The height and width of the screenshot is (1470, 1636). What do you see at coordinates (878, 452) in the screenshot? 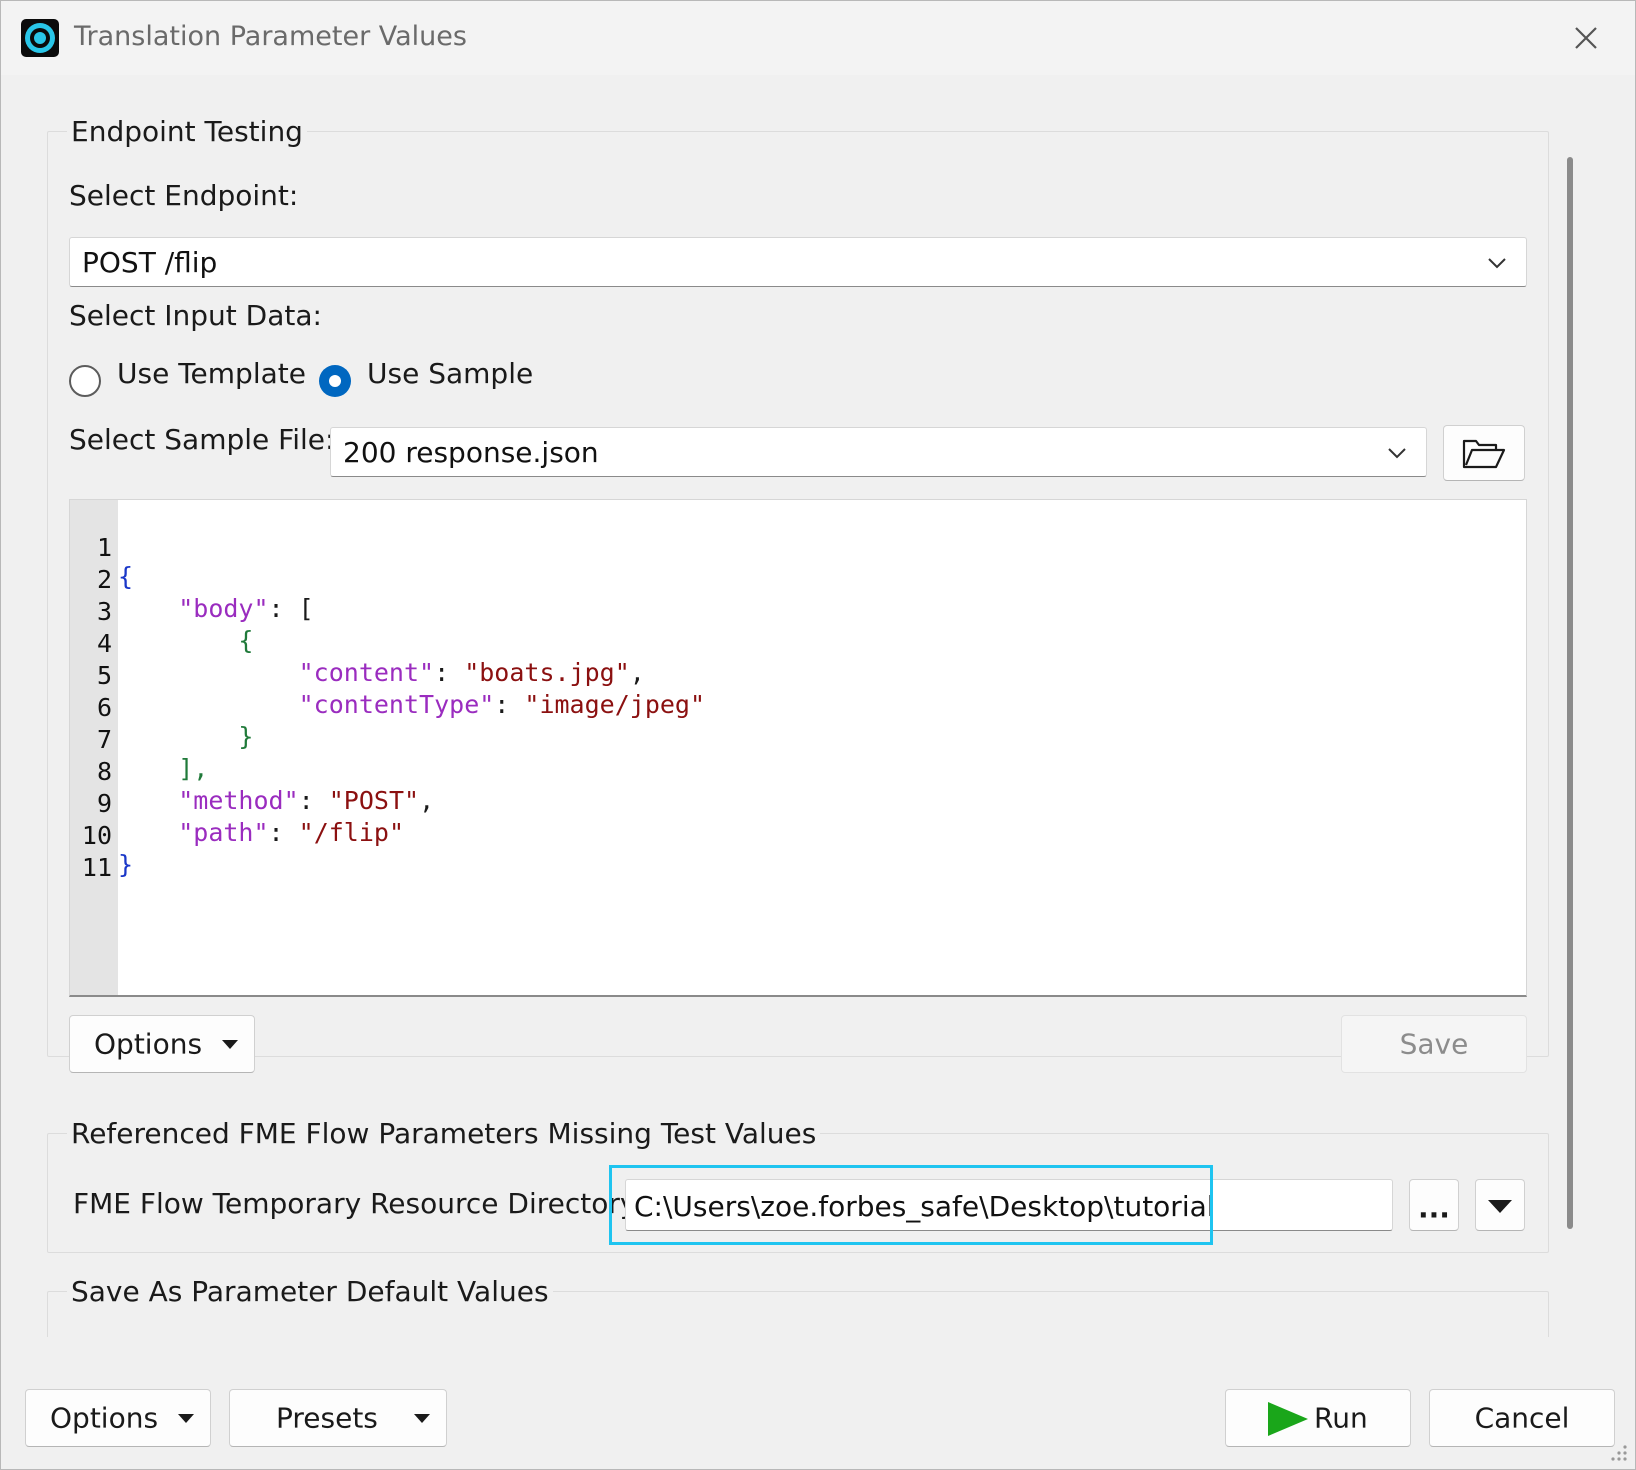
I see `sample-file-dropdown: 200 response.json` at bounding box center [878, 452].